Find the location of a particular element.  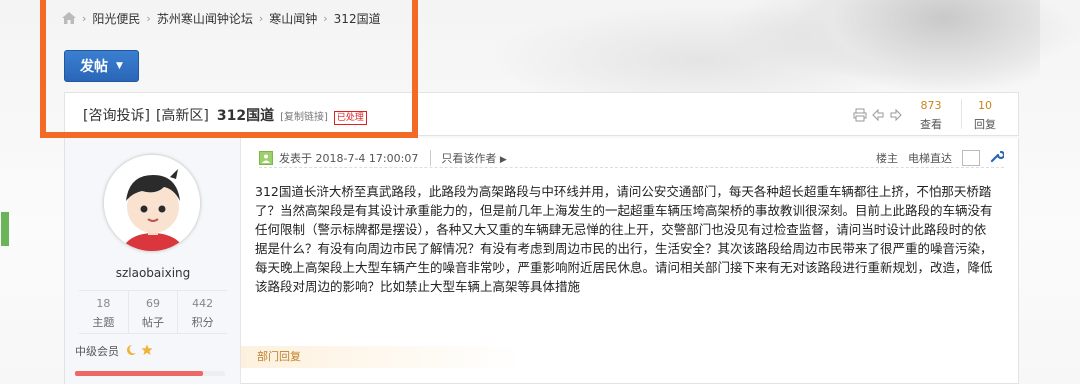

stat-value: 442 is located at coordinates (203, 303).